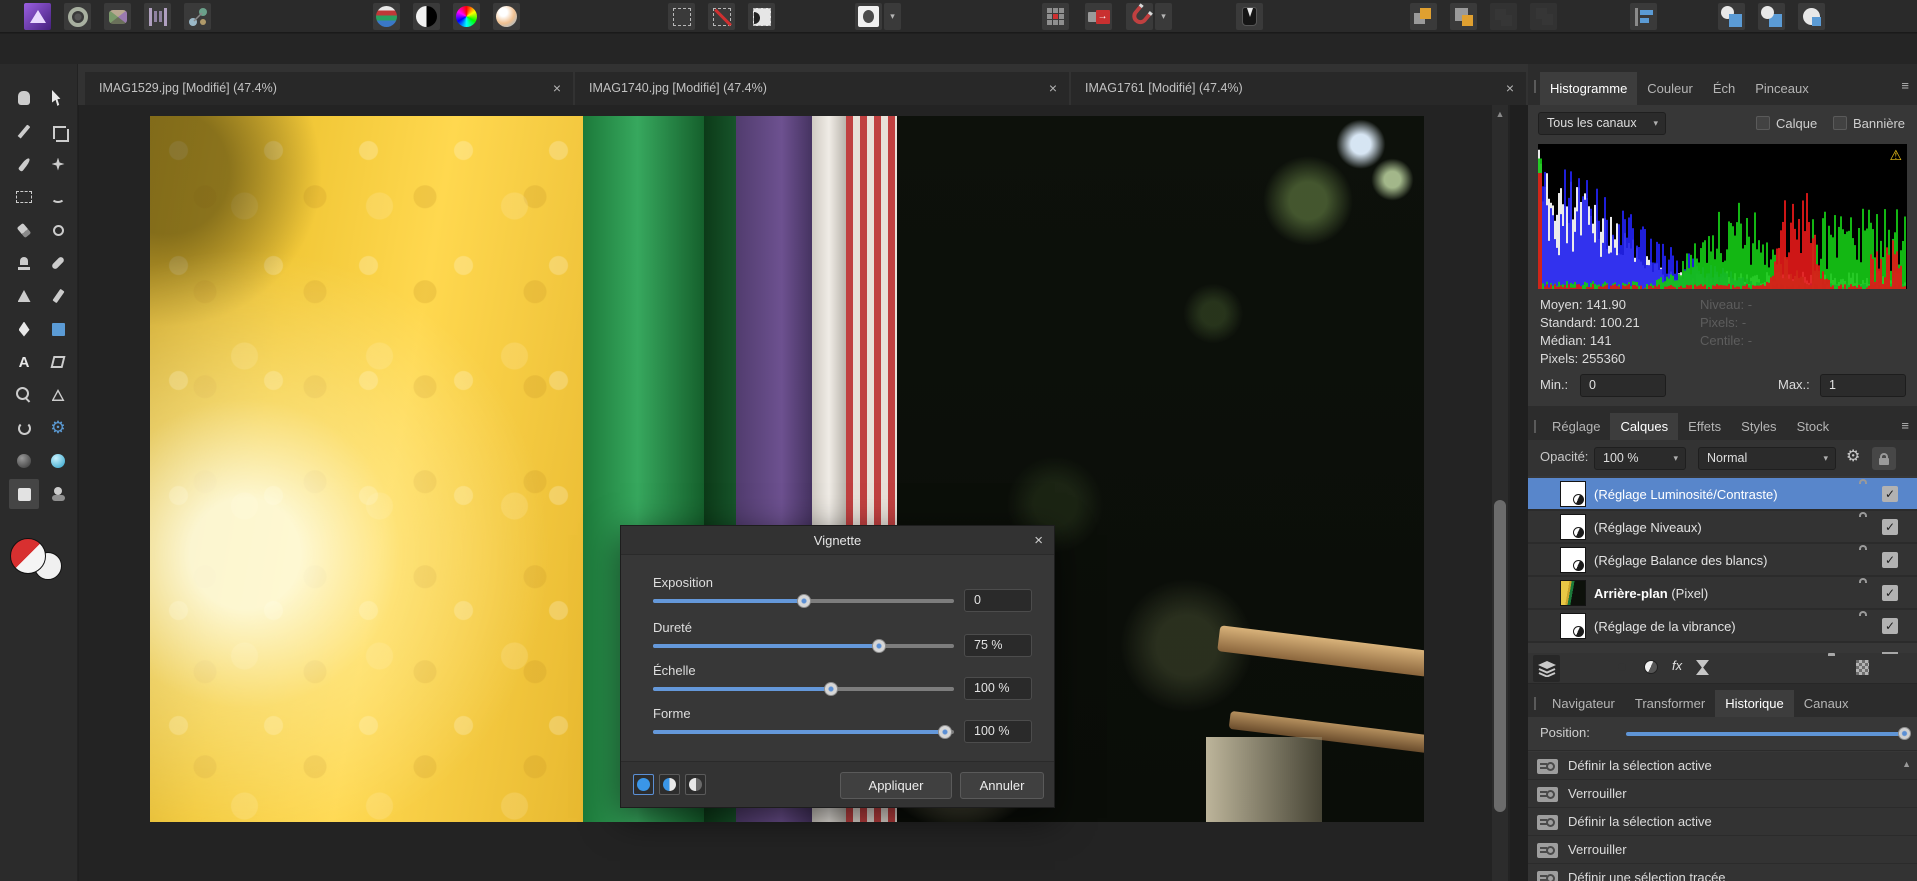 This screenshot has height=881, width=1917. I want to click on rectangle-tool, so click(58, 329).